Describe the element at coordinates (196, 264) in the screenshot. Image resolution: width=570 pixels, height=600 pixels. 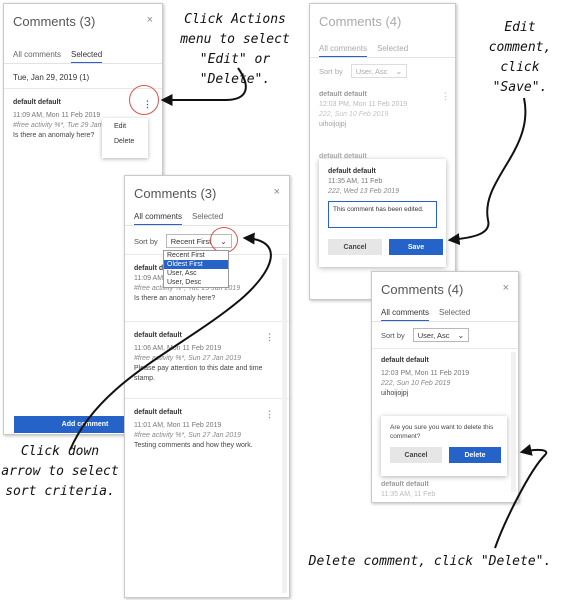
I see `sort-option-highlighted: Oldest First` at that location.